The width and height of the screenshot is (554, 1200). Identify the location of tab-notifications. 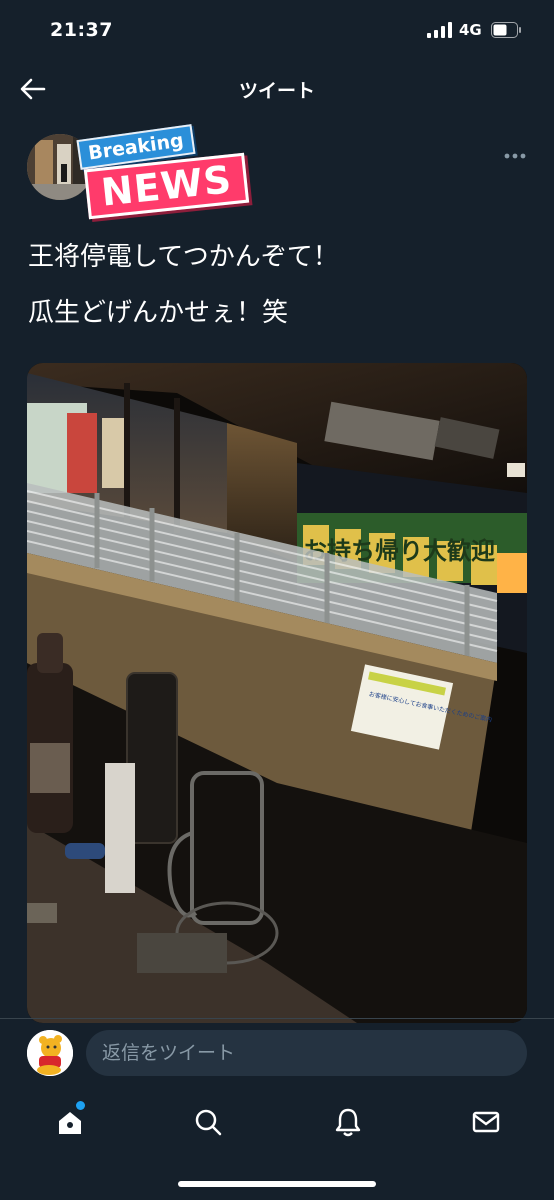
(348, 1122).